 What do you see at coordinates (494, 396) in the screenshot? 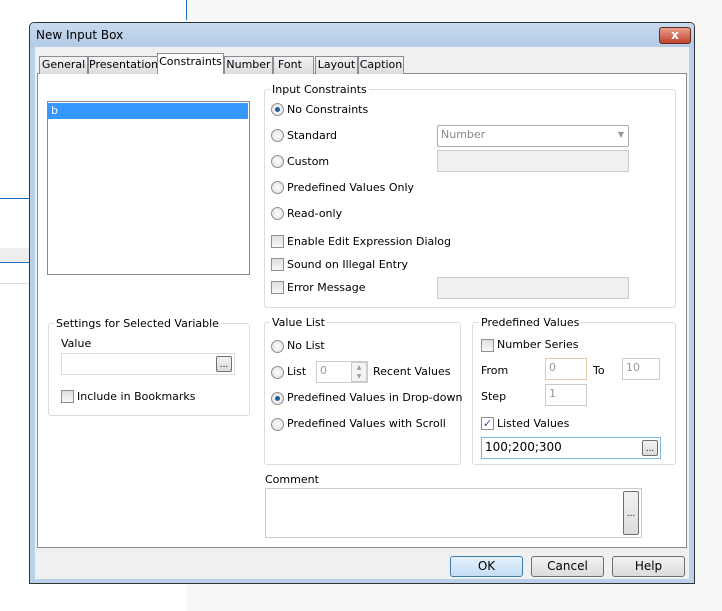
I see `step-label: Step` at bounding box center [494, 396].